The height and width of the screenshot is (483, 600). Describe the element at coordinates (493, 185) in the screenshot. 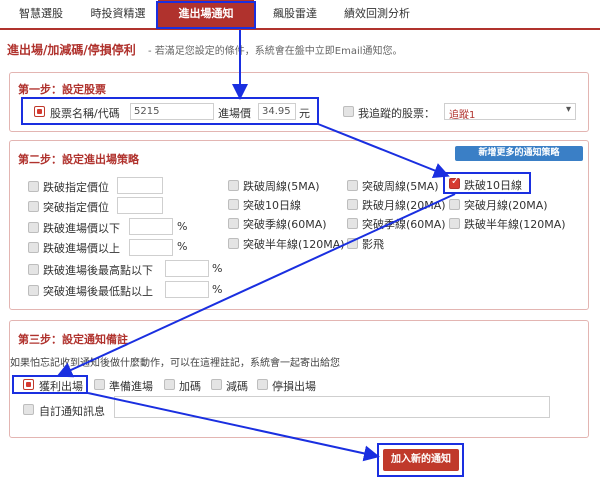

I see `strategy-label: 跌破10日線` at that location.